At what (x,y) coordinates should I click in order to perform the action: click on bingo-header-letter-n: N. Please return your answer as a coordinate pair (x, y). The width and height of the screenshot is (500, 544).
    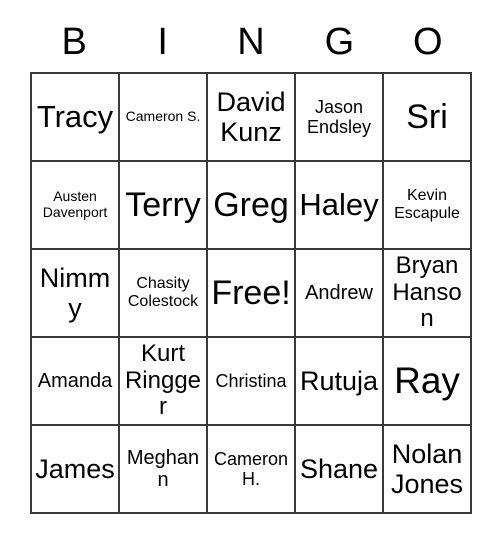
    Looking at the image, I should click on (251, 42).